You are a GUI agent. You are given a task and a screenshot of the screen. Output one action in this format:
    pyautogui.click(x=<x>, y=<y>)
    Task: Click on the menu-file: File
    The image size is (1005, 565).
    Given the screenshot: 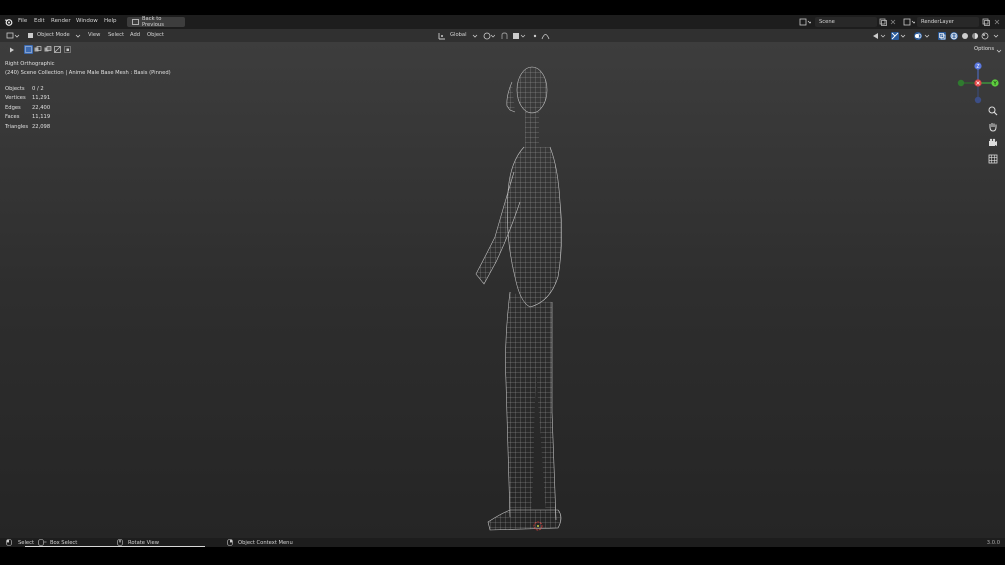 What is the action you would take?
    pyautogui.click(x=22, y=21)
    